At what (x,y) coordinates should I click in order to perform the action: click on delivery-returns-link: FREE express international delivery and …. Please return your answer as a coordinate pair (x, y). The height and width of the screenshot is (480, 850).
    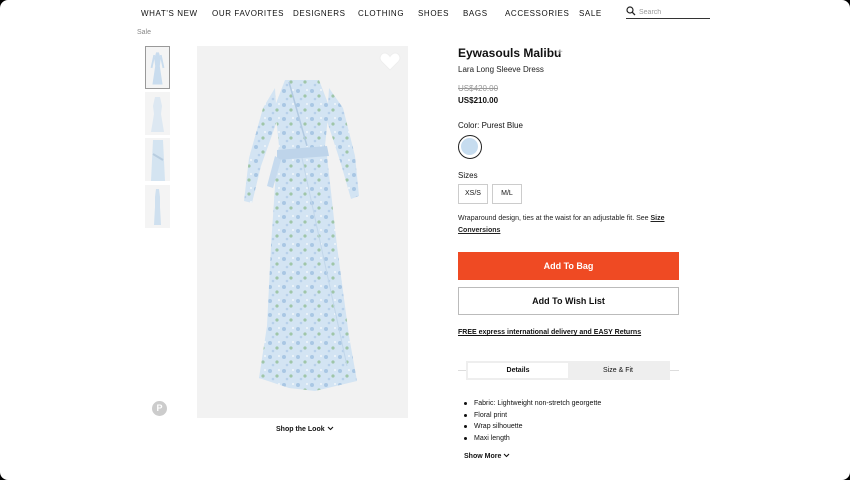
    Looking at the image, I should click on (549, 332).